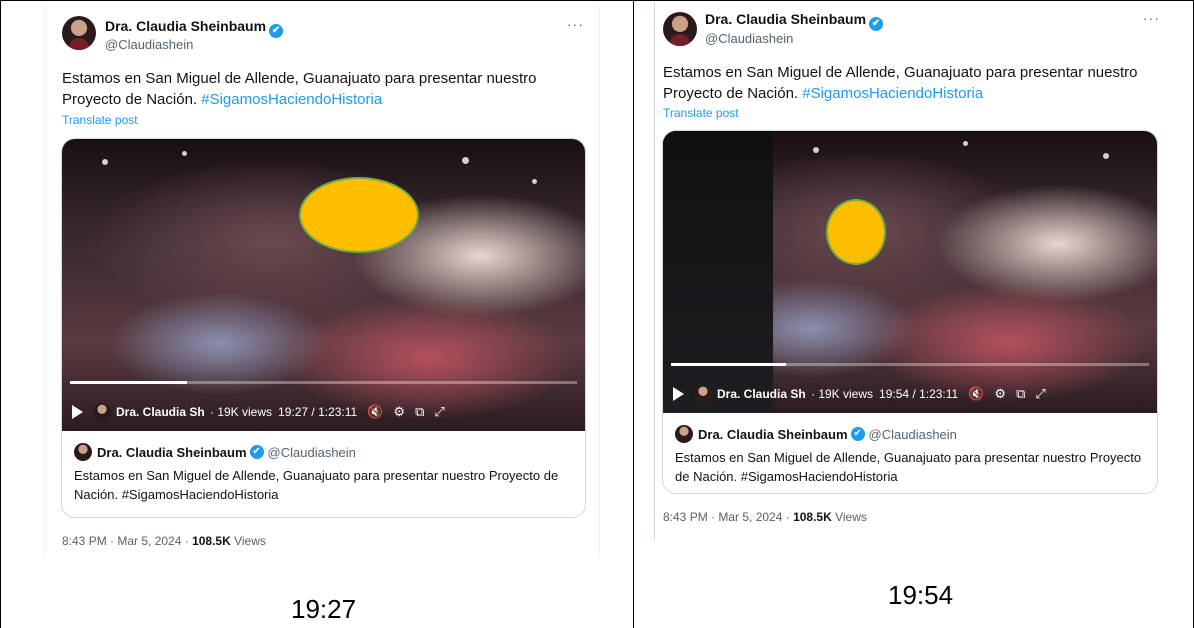 This screenshot has height=628, width=1194. I want to click on caption-left: 19:27, so click(324, 609).